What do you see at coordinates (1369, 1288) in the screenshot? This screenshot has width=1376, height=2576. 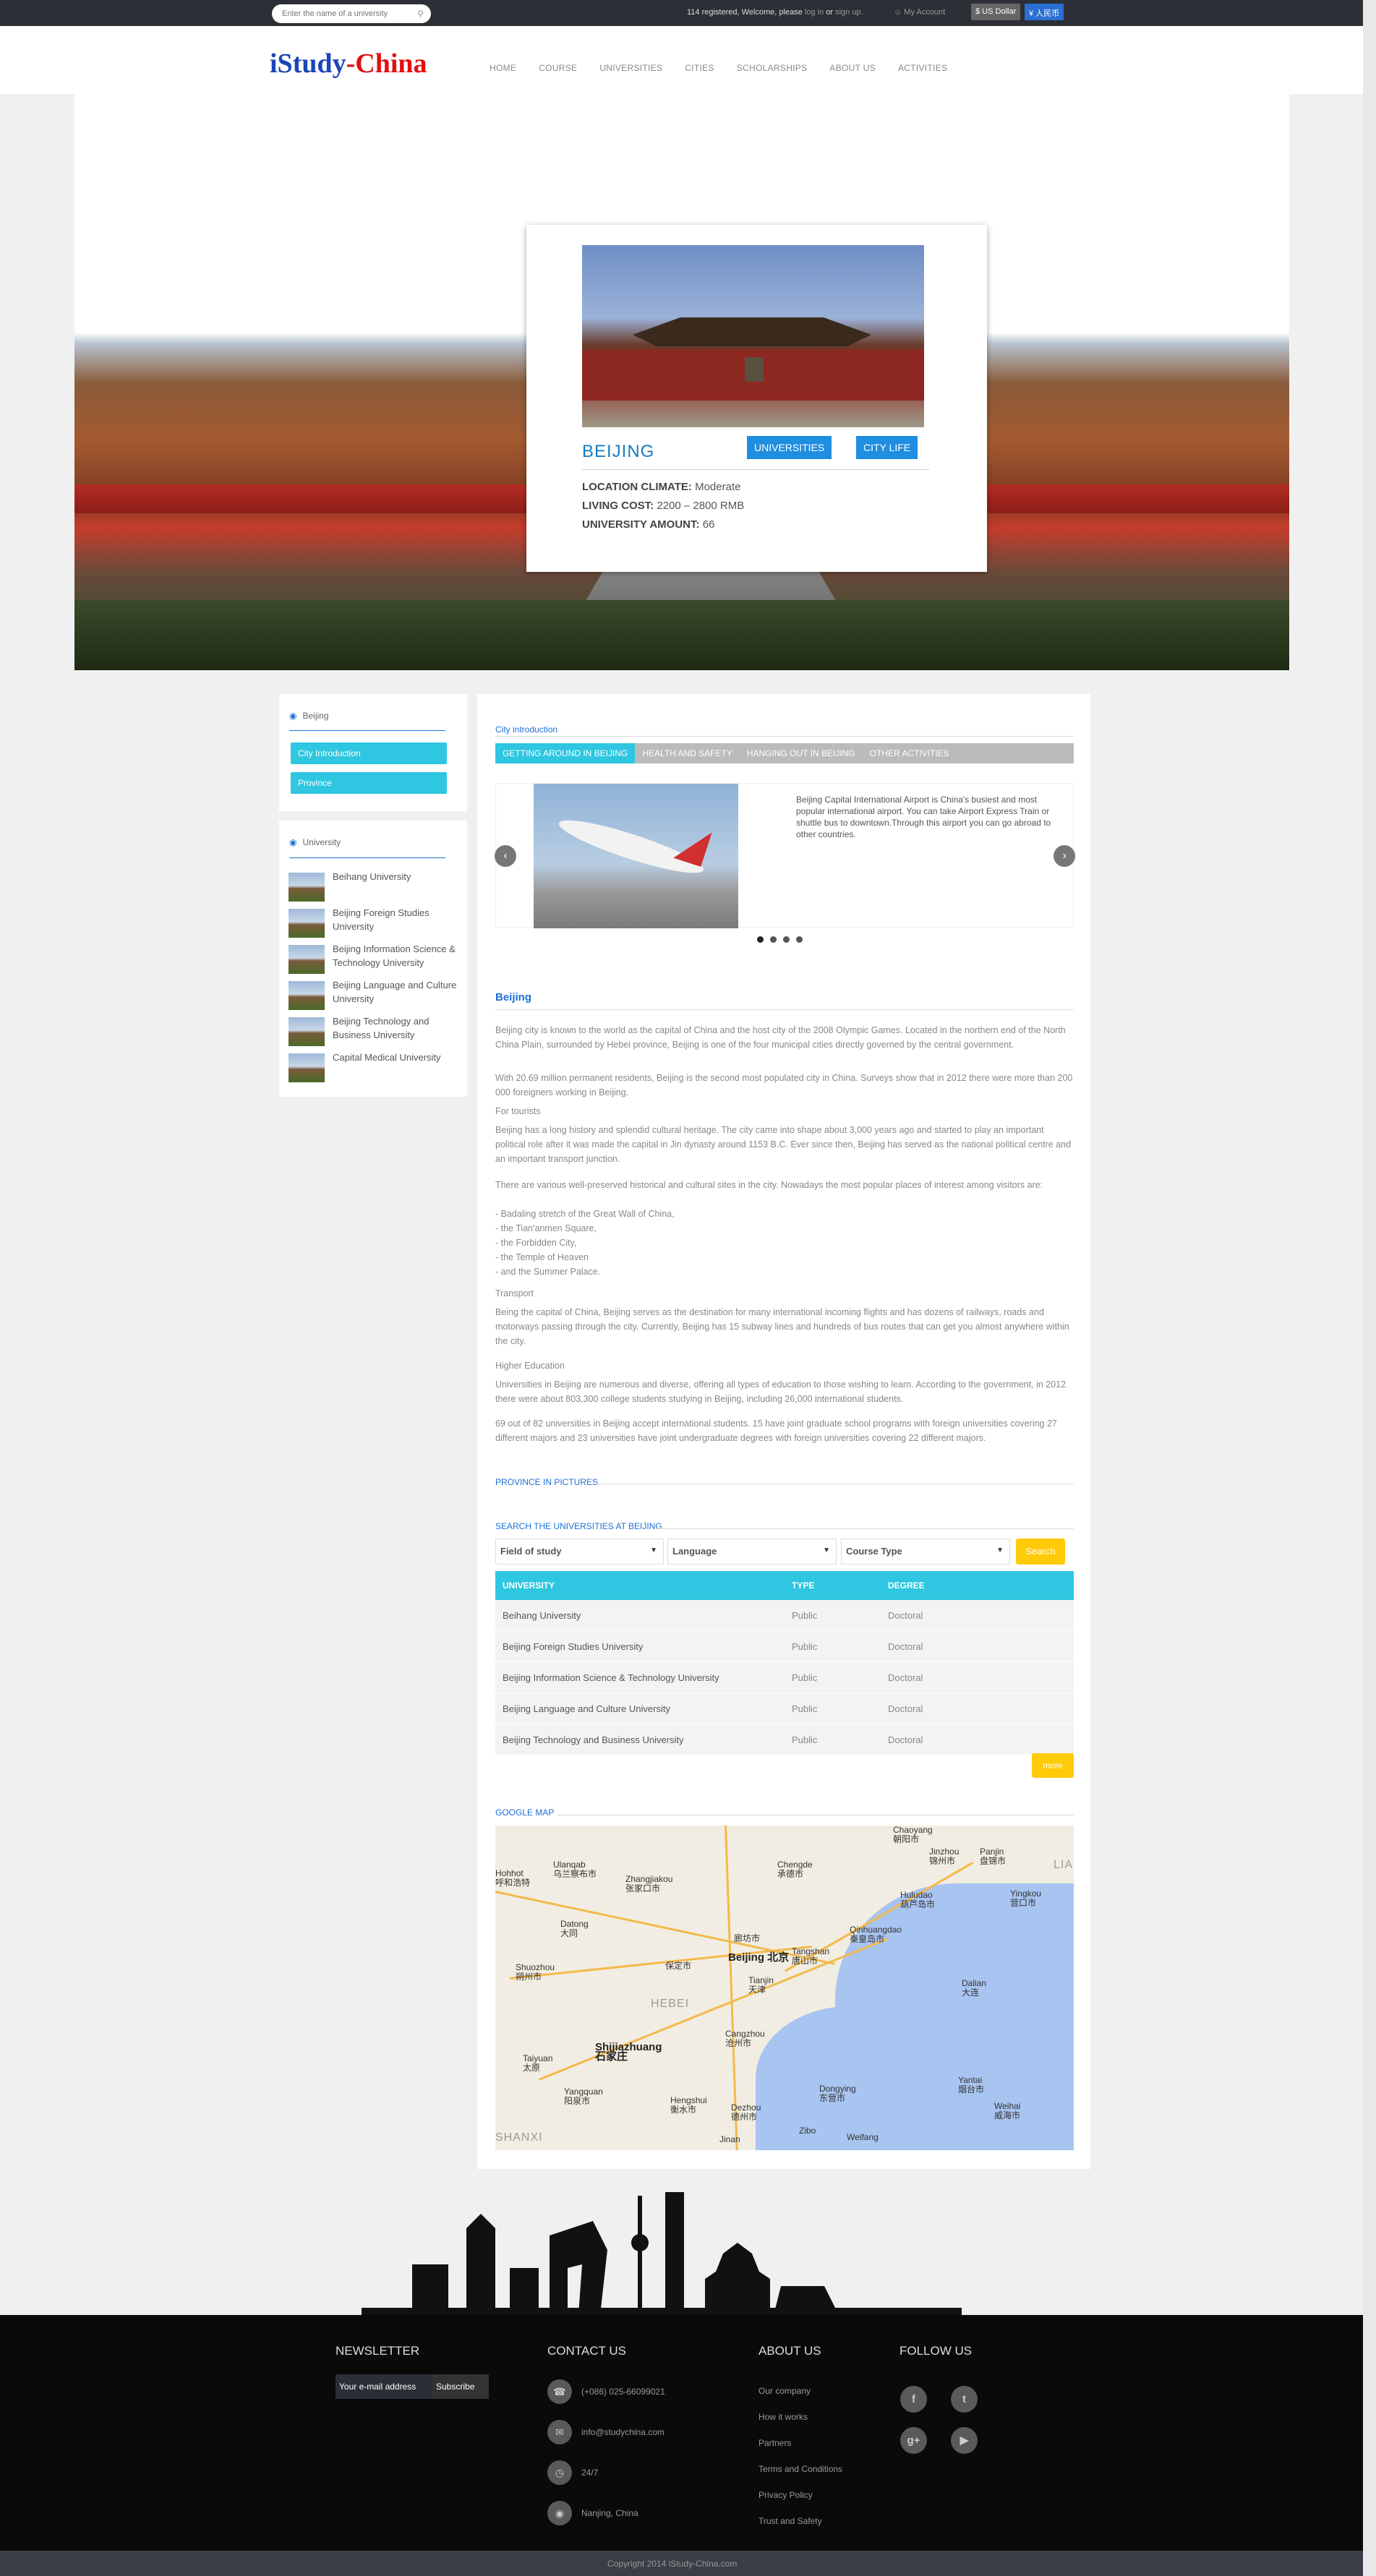 I see `page-scrollbar` at bounding box center [1369, 1288].